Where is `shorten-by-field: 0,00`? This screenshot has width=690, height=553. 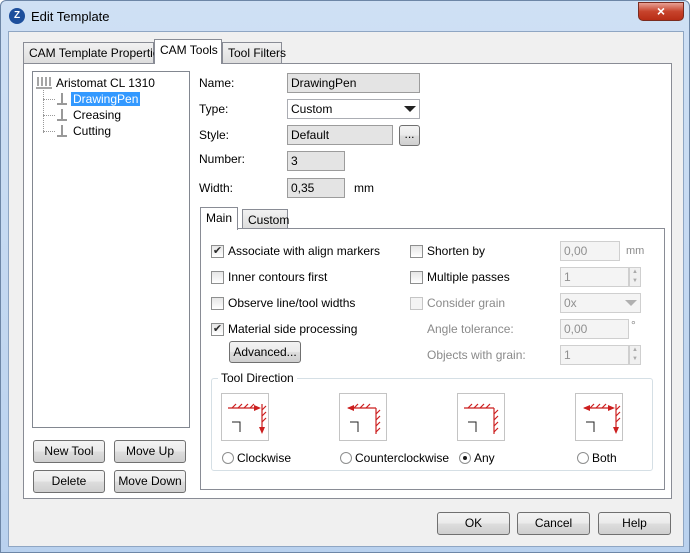
shorten-by-field: 0,00 is located at coordinates (590, 251).